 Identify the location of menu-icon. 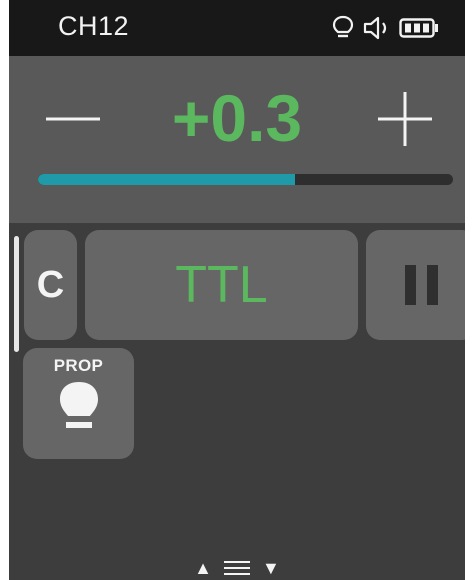
(237, 568).